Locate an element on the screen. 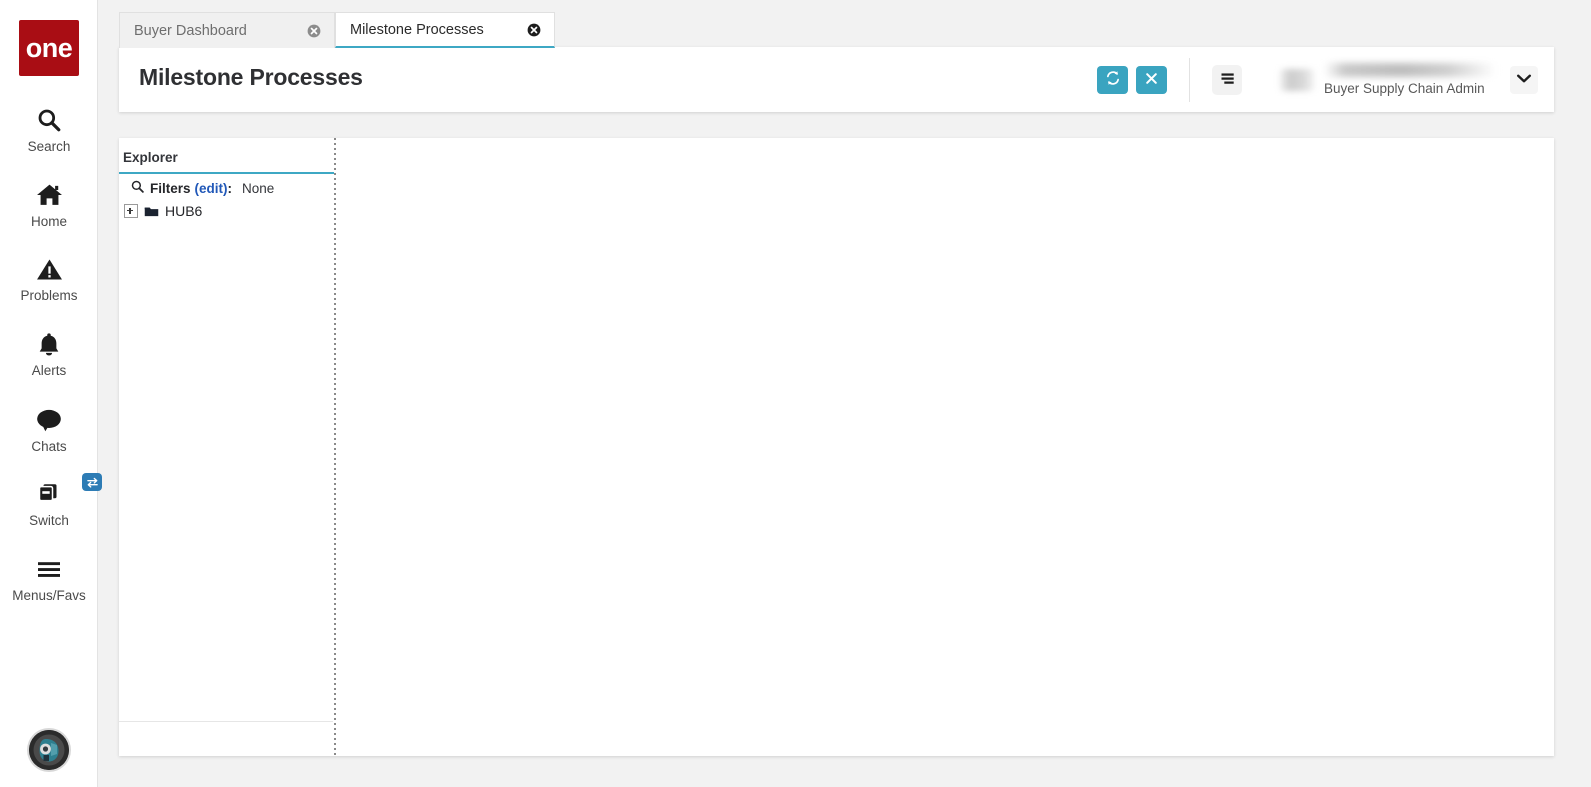 This screenshot has width=1591, height=787. sidebar-label-chats: Chats is located at coordinates (49, 446).